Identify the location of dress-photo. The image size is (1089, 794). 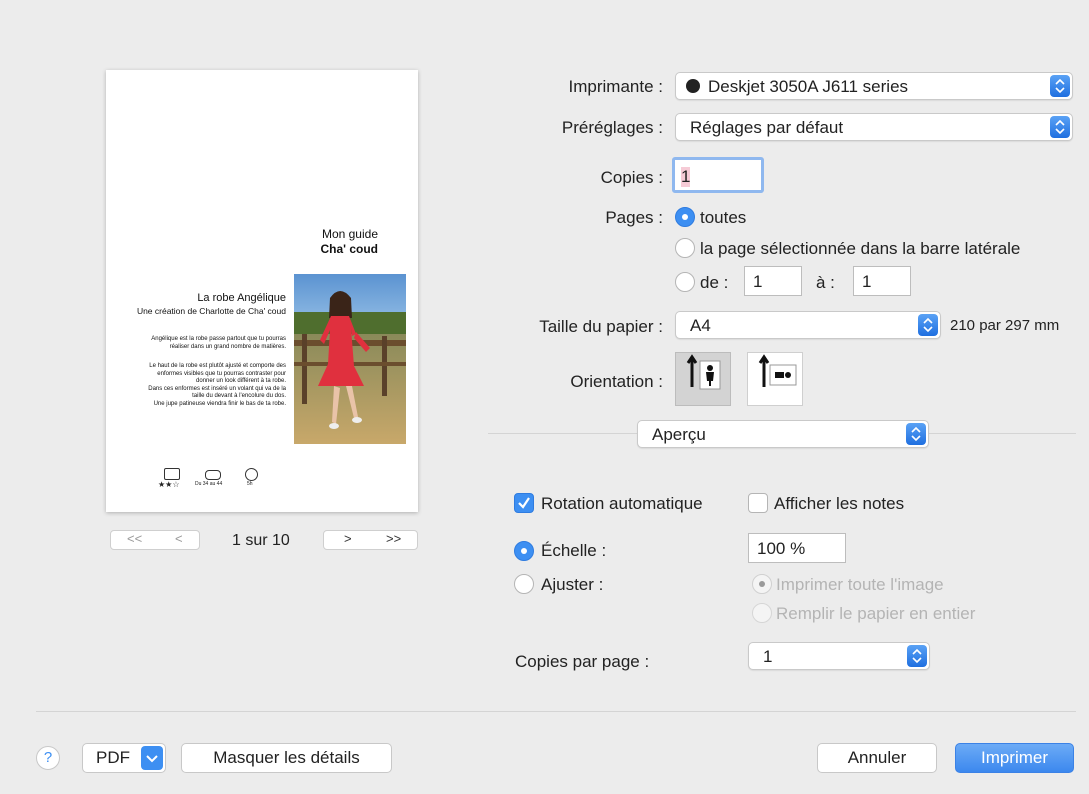
(350, 359).